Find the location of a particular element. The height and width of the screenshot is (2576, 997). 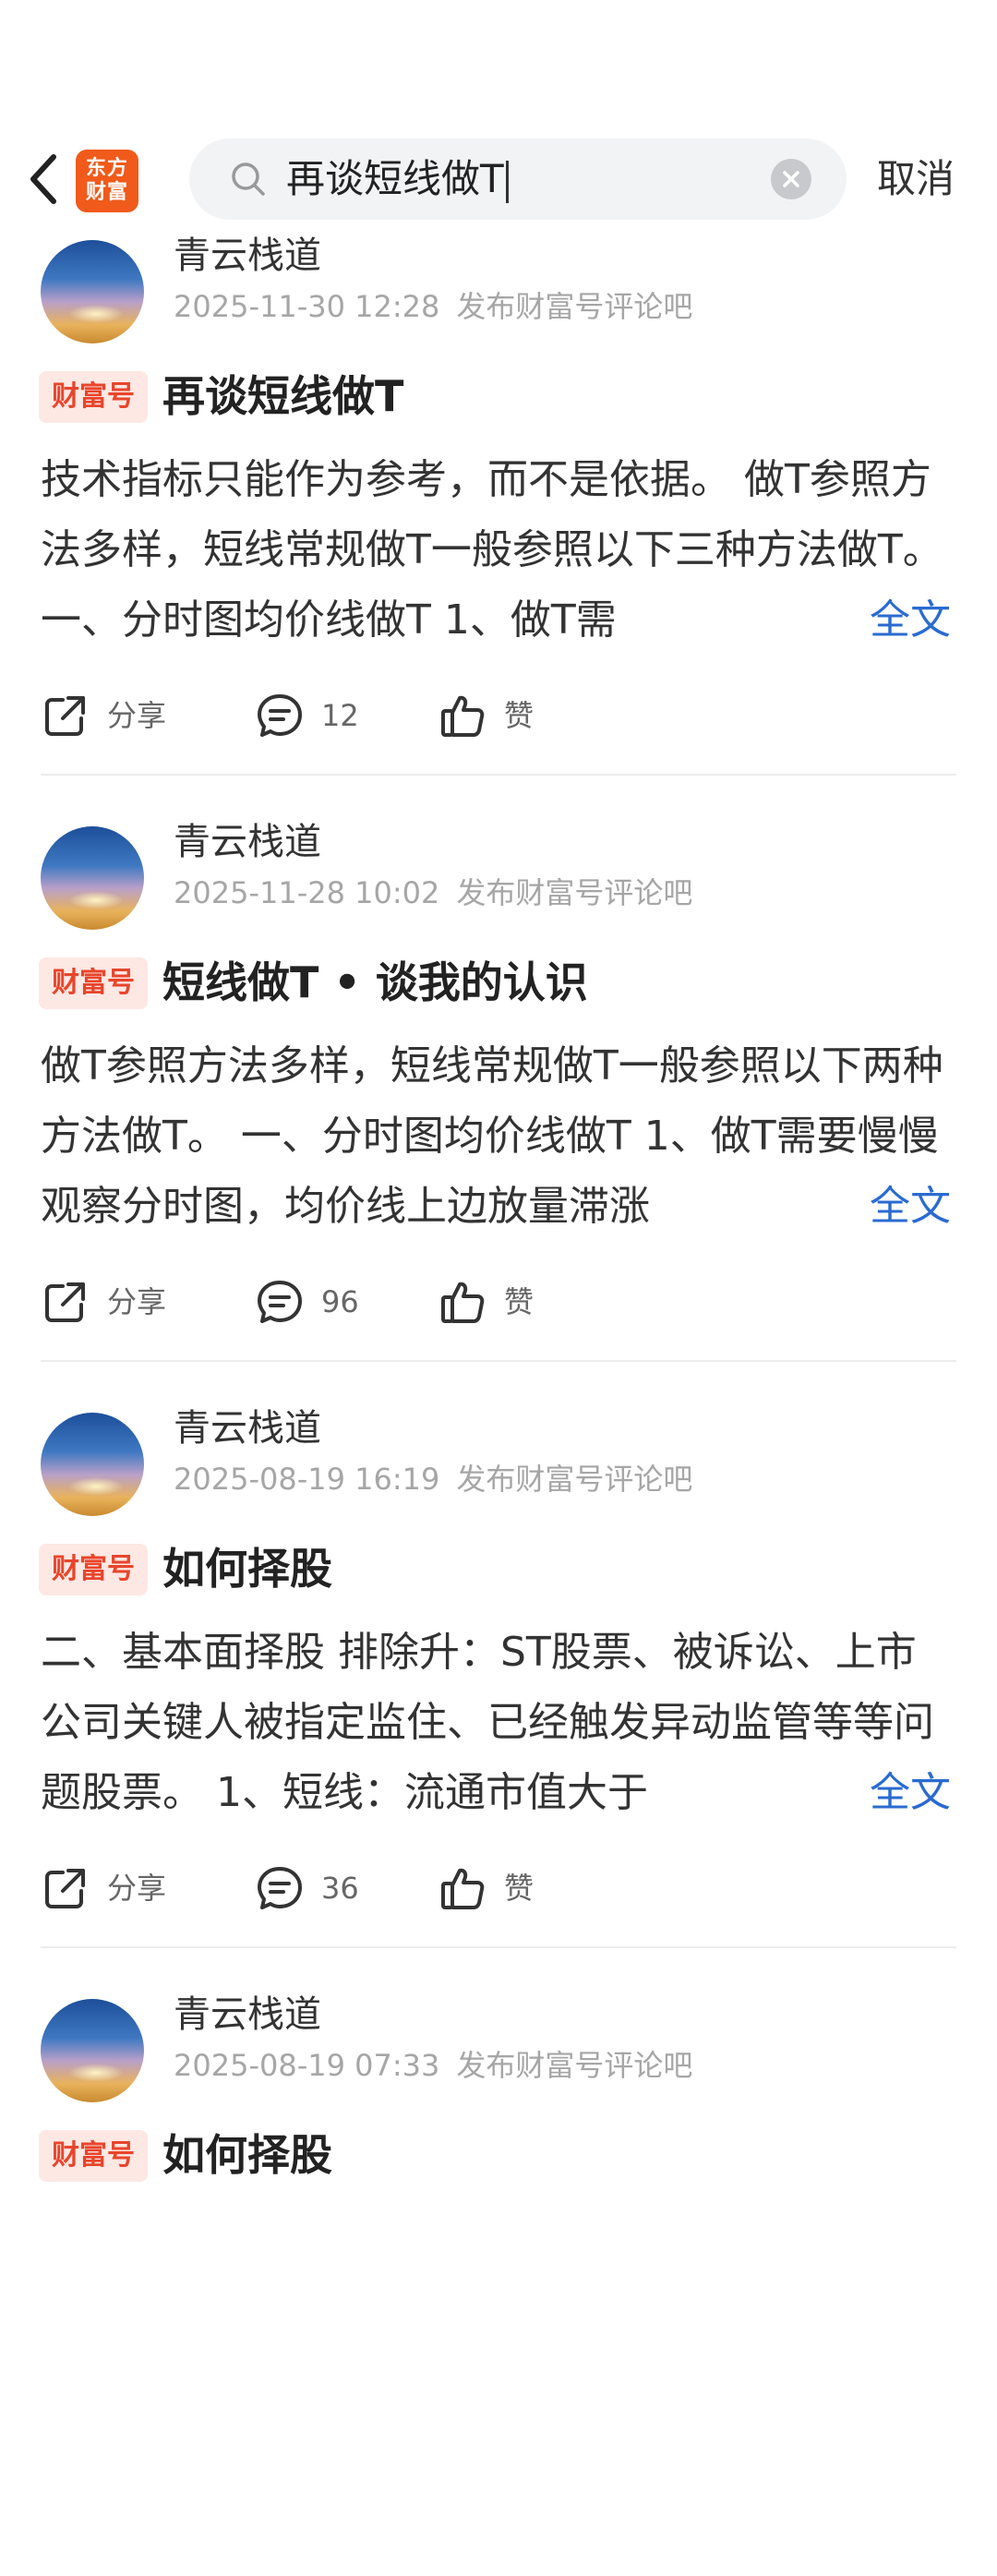

post-title: 短线做T • 谈我的认识 is located at coordinates (375, 982).